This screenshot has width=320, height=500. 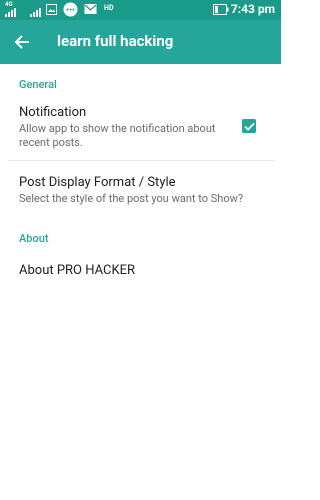 What do you see at coordinates (38, 84) in the screenshot?
I see `section-header-general: General` at bounding box center [38, 84].